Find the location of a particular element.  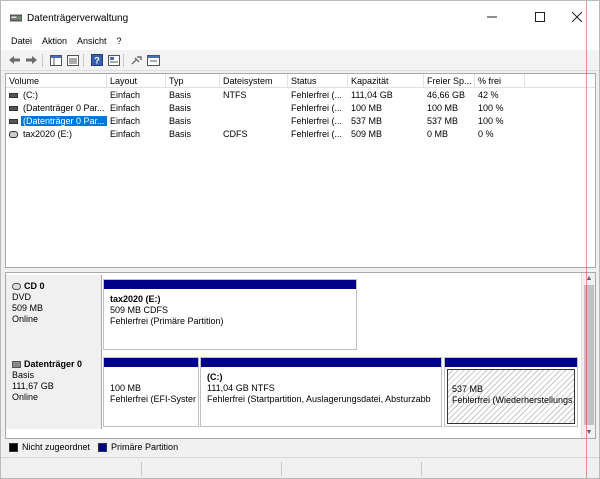

legend: Nicht zugeordnet Primäre Partition is located at coordinates (300, 447).